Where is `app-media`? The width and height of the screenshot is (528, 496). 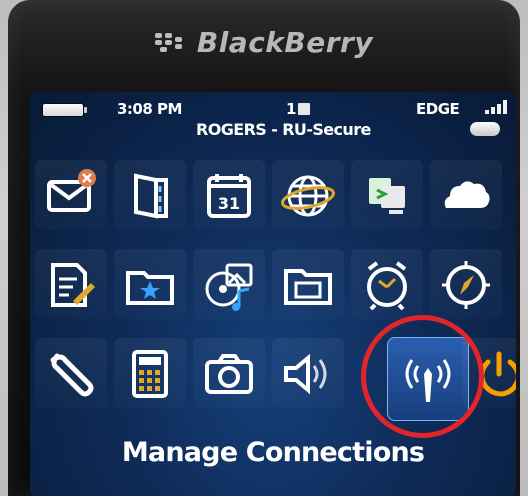
app-media is located at coordinates (229, 284).